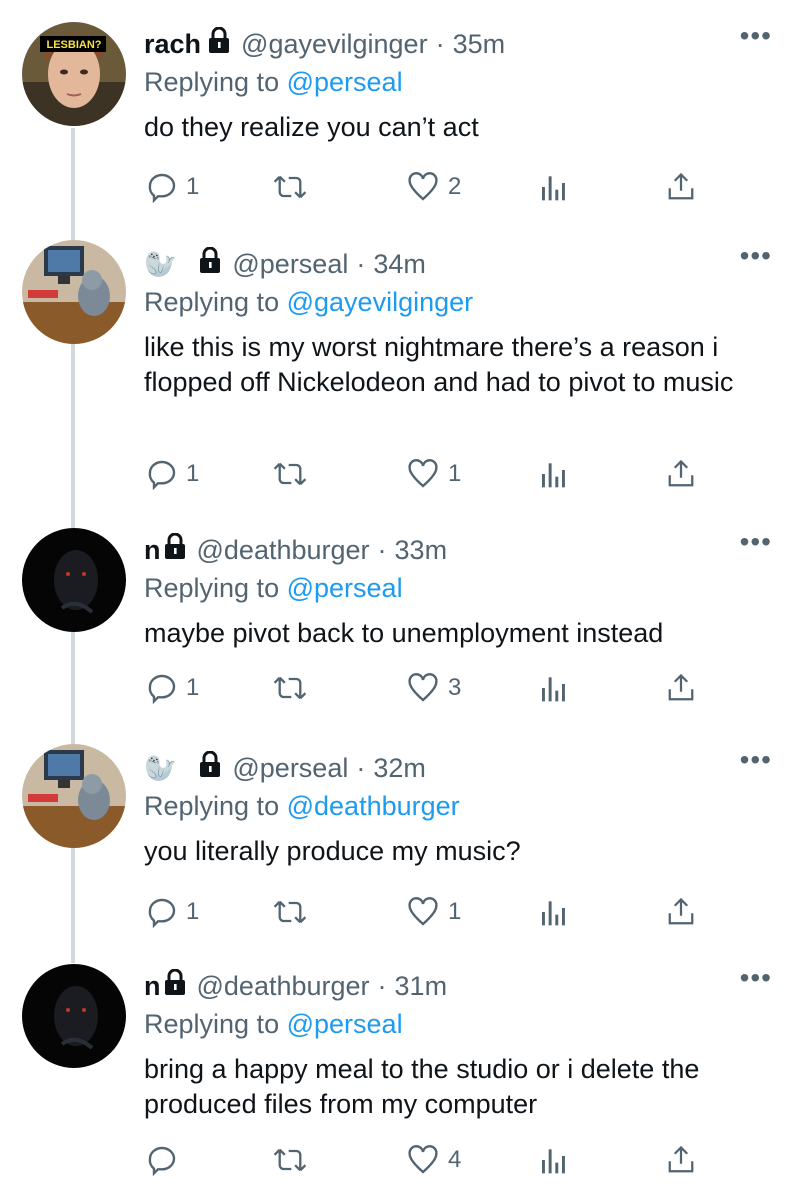 The width and height of the screenshot is (798, 1200). I want to click on reply-button, so click(166, 1160).